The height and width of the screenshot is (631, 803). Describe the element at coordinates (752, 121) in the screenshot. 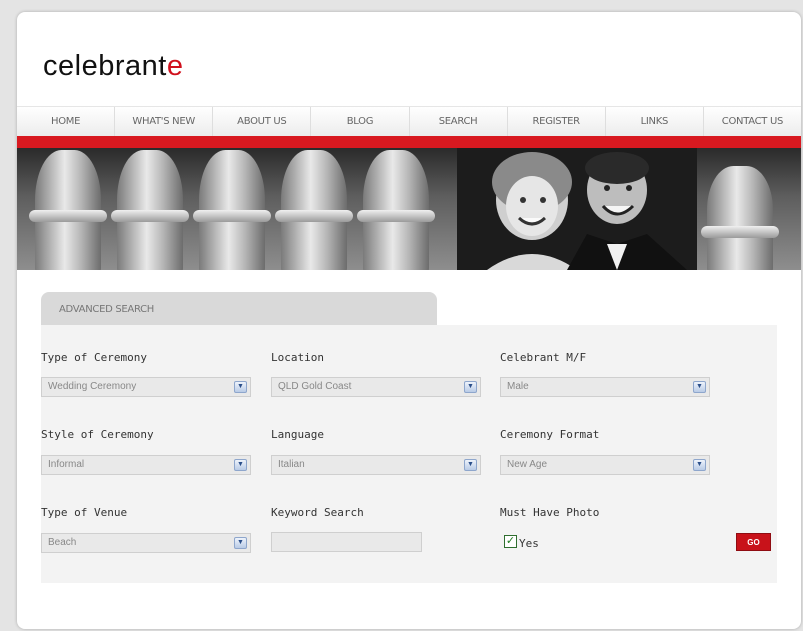

I see `nav-contact-us: CONTACT US` at that location.